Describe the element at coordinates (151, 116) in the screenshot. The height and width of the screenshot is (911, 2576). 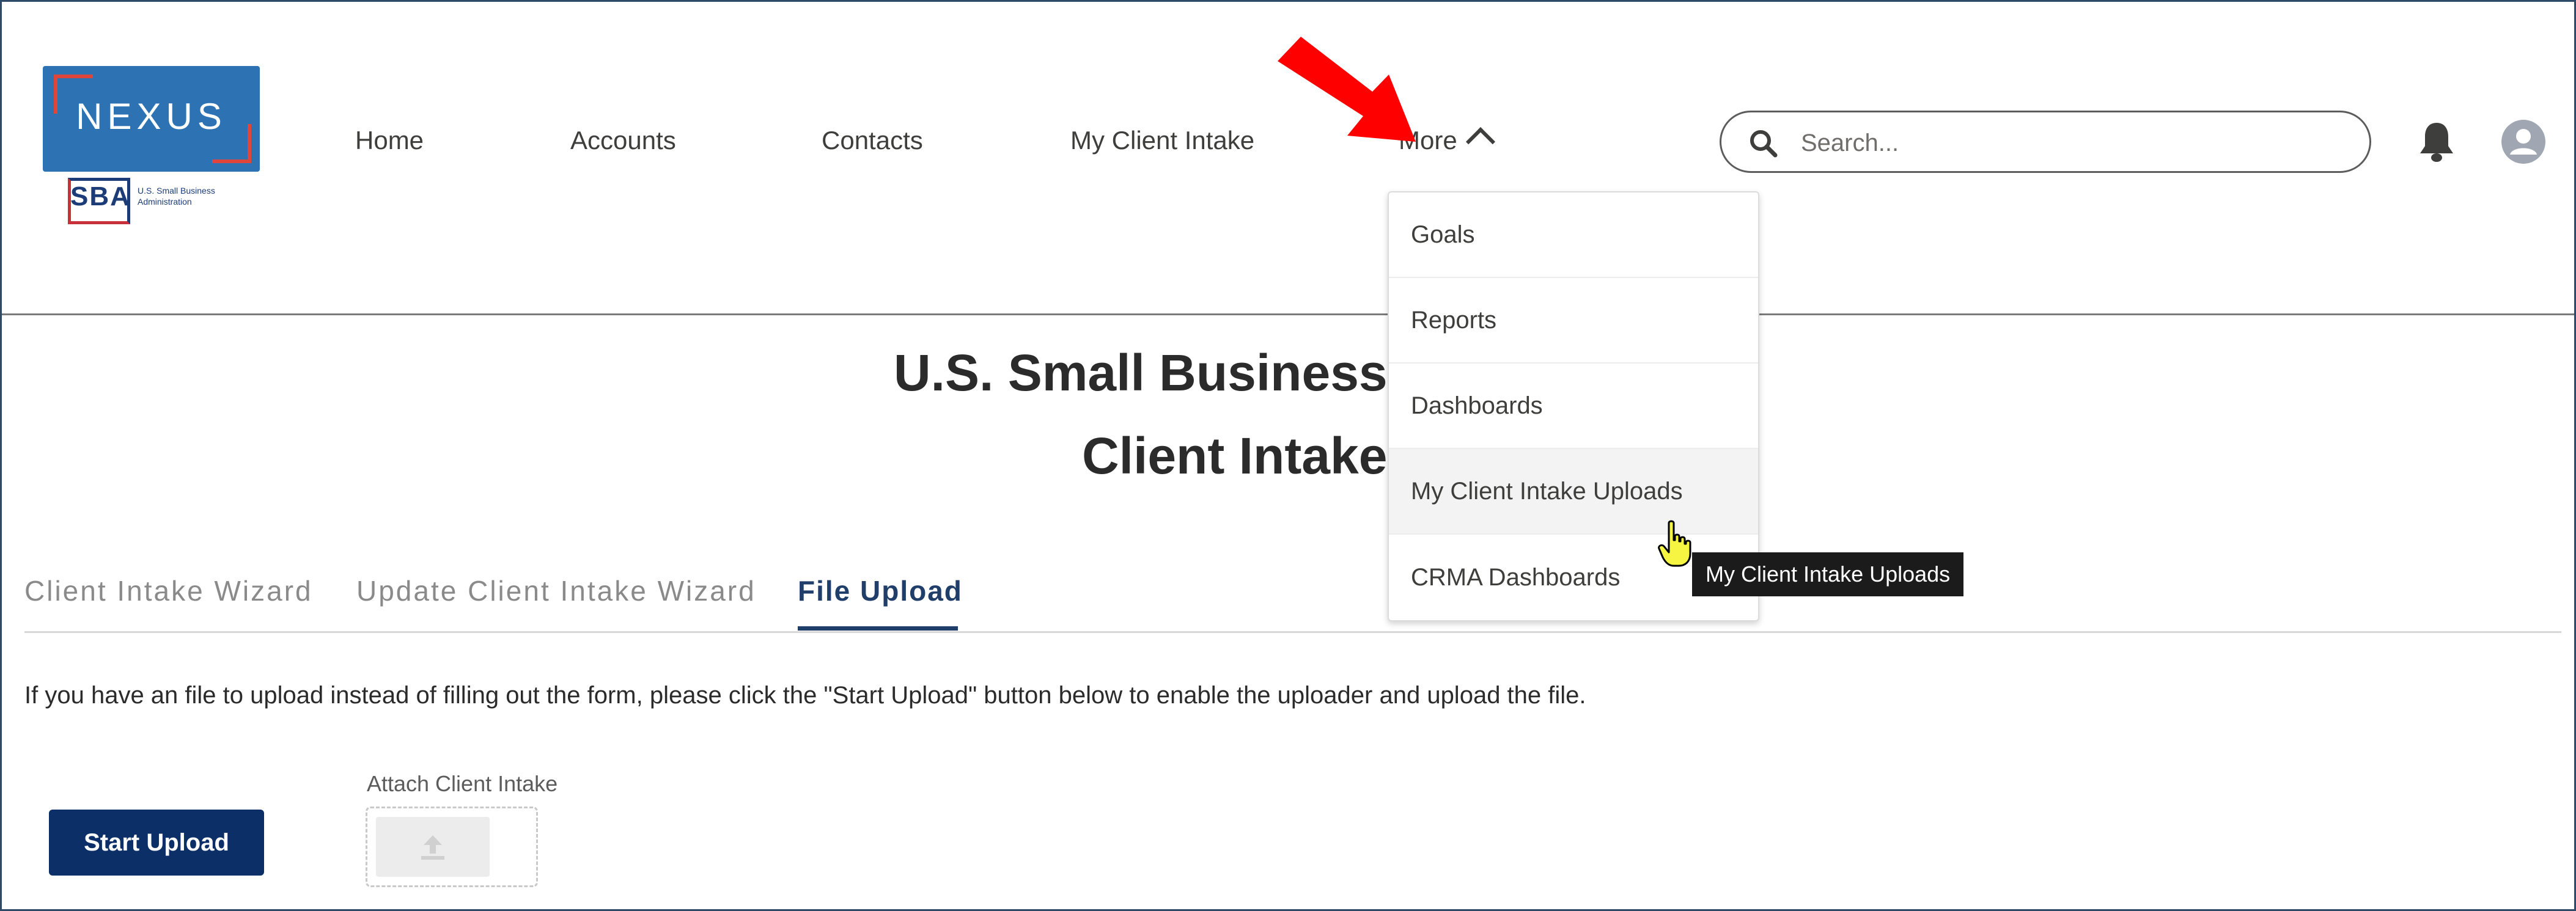
I see `logo-text: NEXUS` at that location.